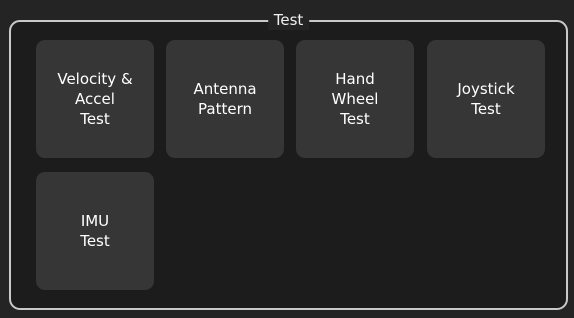 The image size is (574, 318). I want to click on imu-test-button: IMU Test, so click(95, 231).